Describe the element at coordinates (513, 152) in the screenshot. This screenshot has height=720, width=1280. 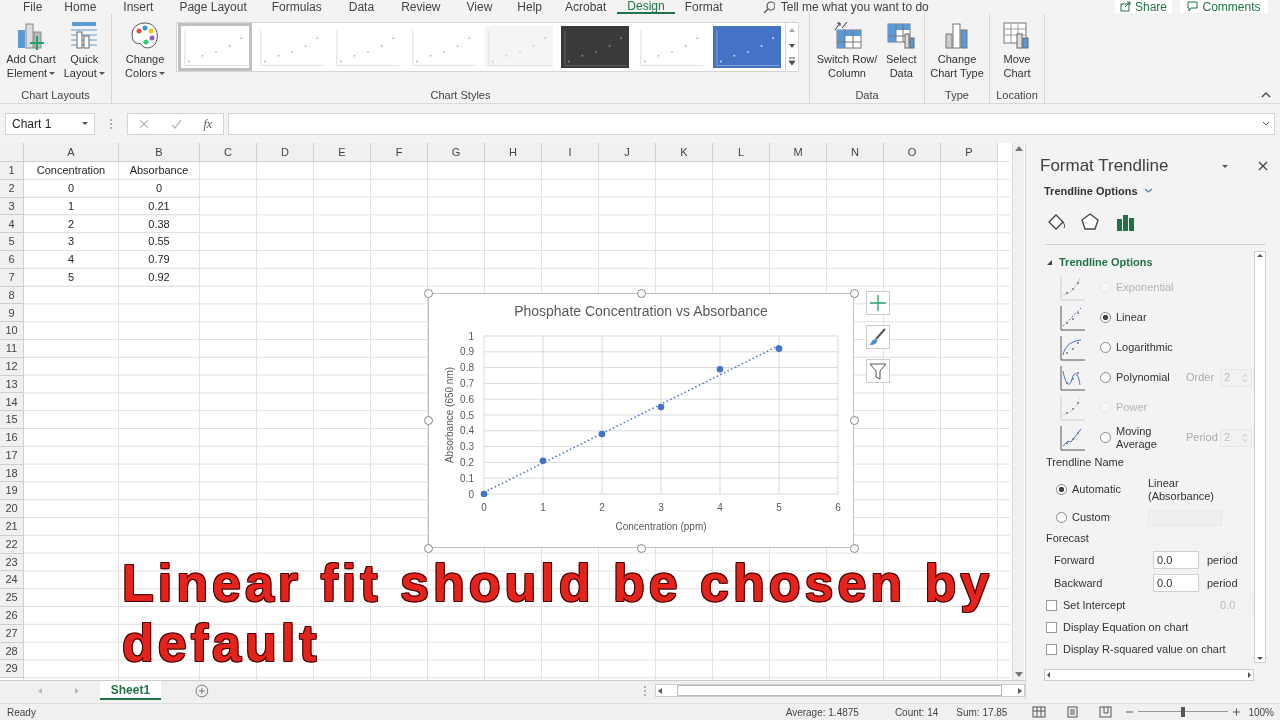
I see `column-header: H` at that location.